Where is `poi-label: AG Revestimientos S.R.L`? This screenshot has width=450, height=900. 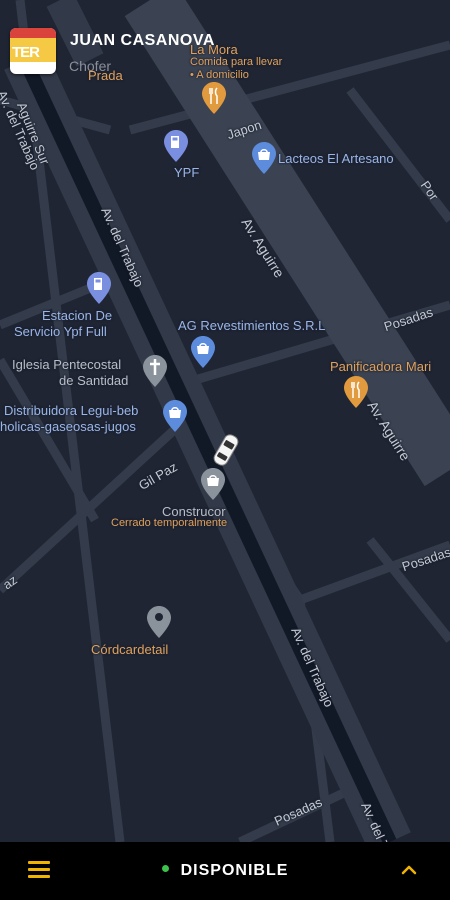 poi-label: AG Revestimientos S.R.L is located at coordinates (251, 325).